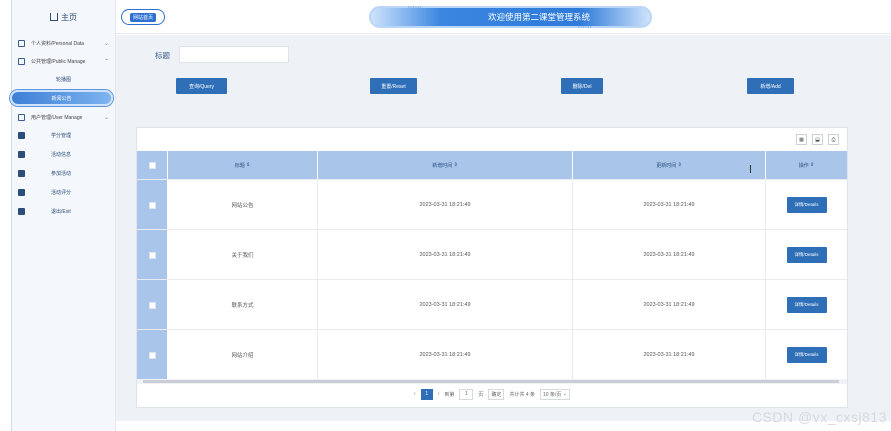 Image resolution: width=891 pixels, height=431 pixels. Describe the element at coordinates (426, 394) in the screenshot. I see `current-page: 1` at that location.